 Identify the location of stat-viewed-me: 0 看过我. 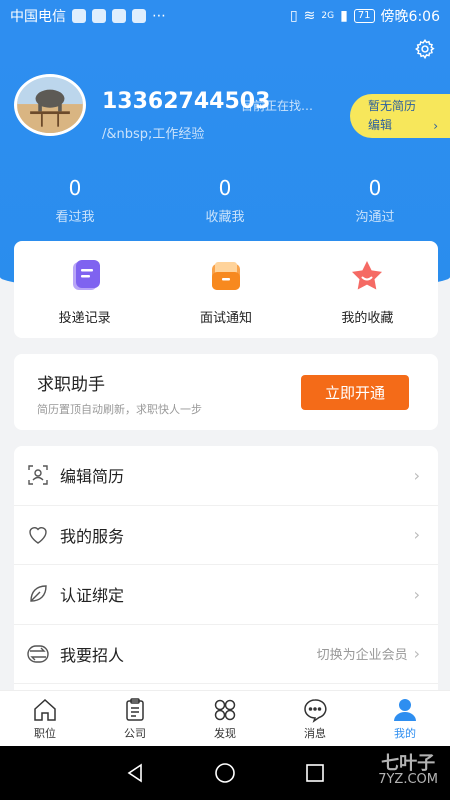
(75, 199).